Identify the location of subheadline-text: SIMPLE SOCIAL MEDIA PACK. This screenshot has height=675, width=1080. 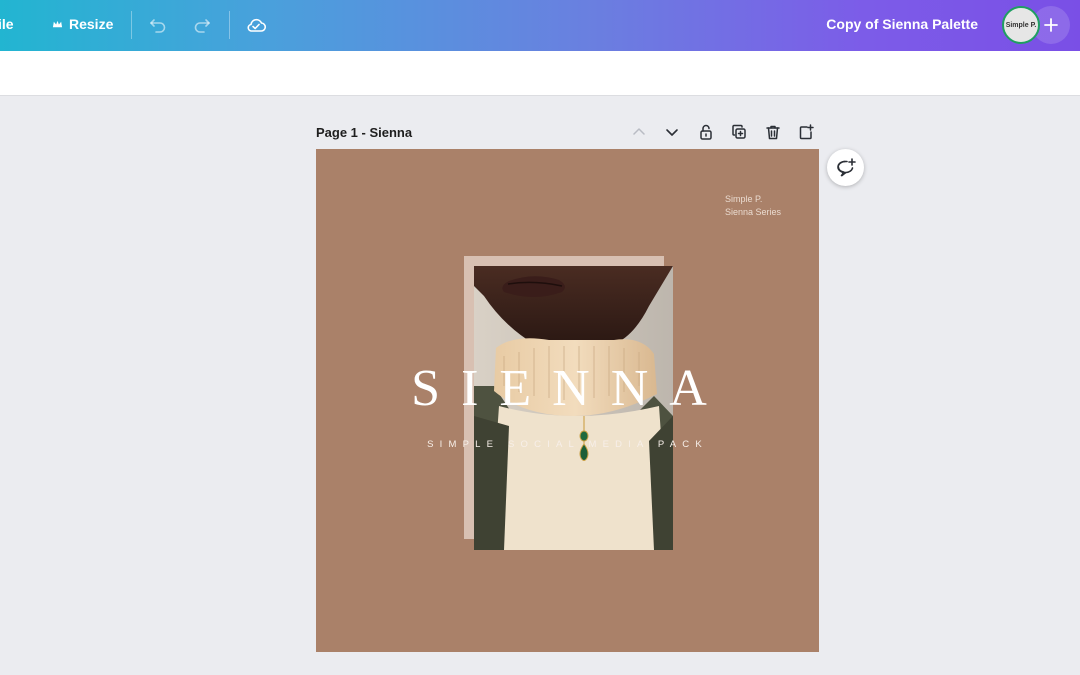
(567, 444).